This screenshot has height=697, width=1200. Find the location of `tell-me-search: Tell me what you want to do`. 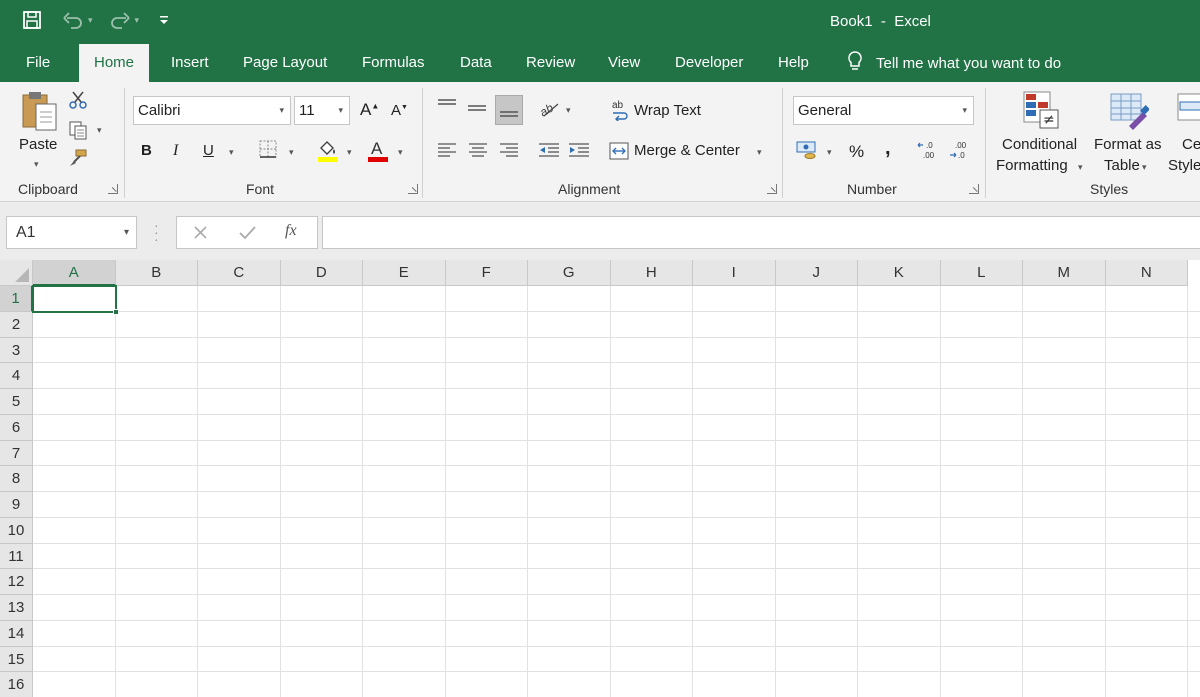

tell-me-search: Tell me what you want to do is located at coordinates (953, 63).